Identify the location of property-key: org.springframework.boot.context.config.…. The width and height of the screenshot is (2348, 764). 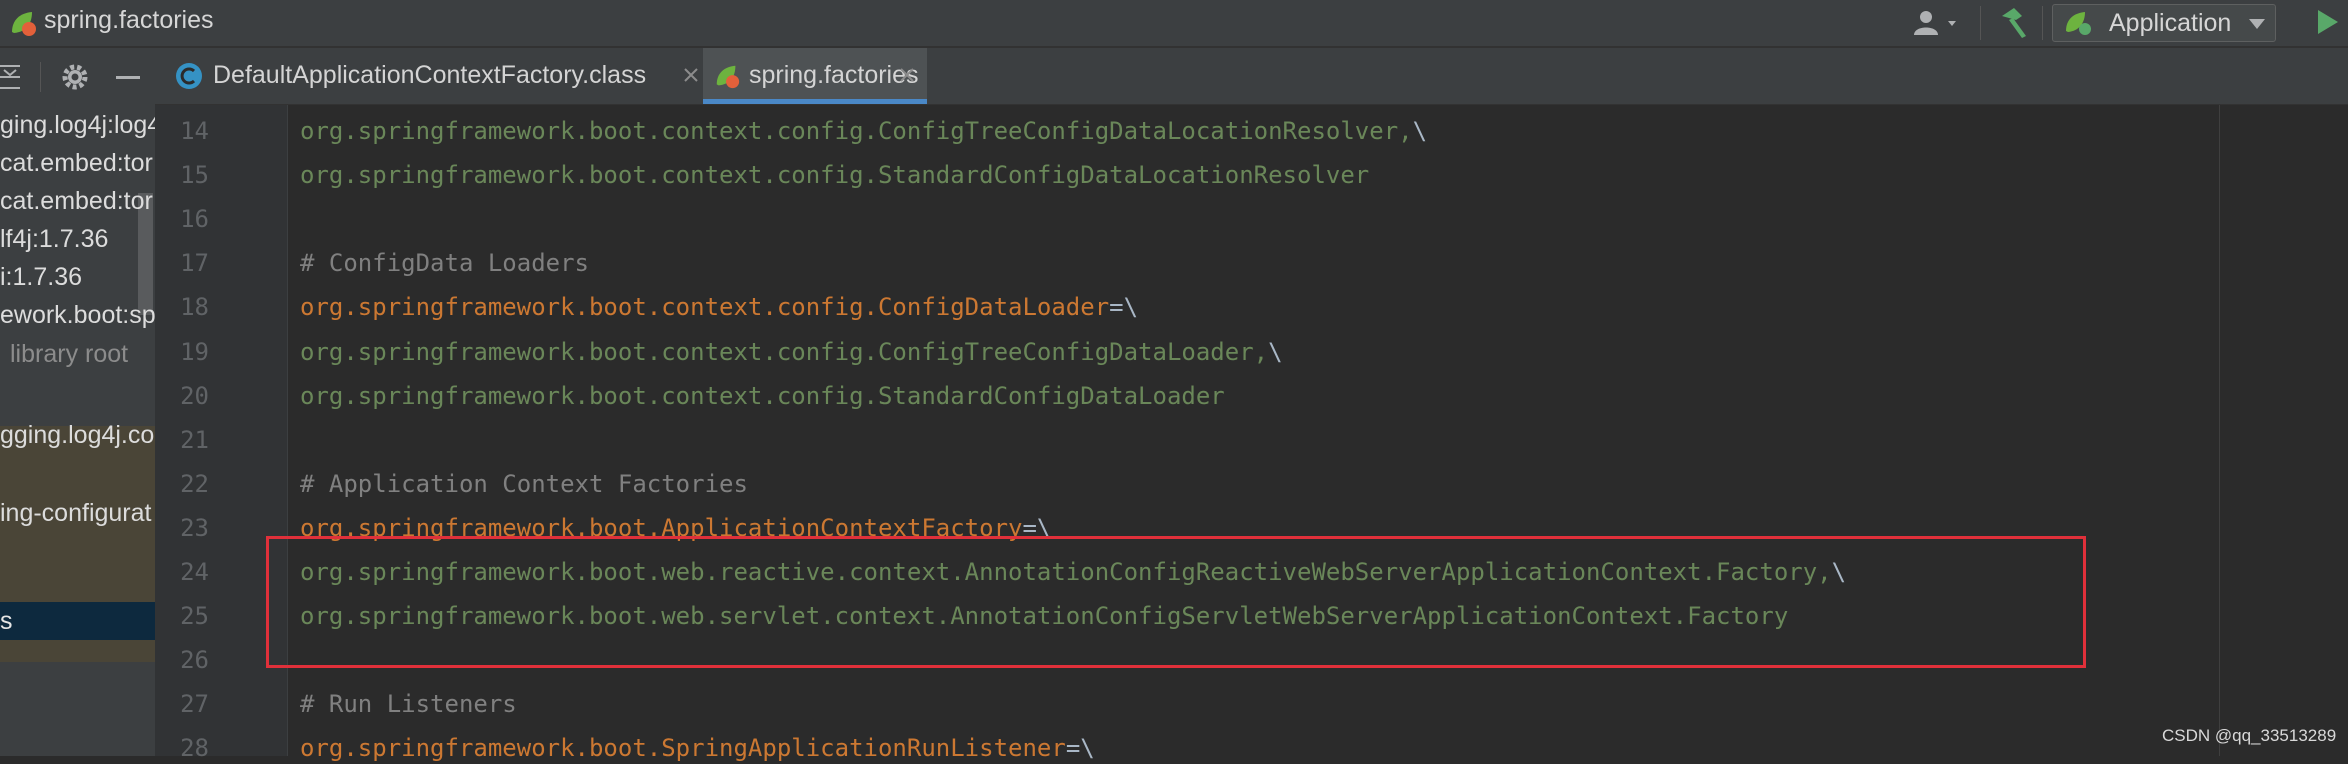
(705, 307).